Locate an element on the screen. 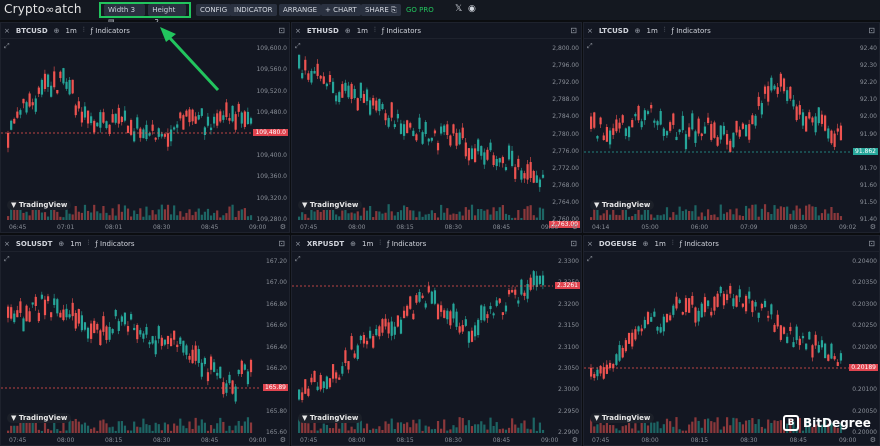  add-chart-button: + CHART is located at coordinates (341, 10).